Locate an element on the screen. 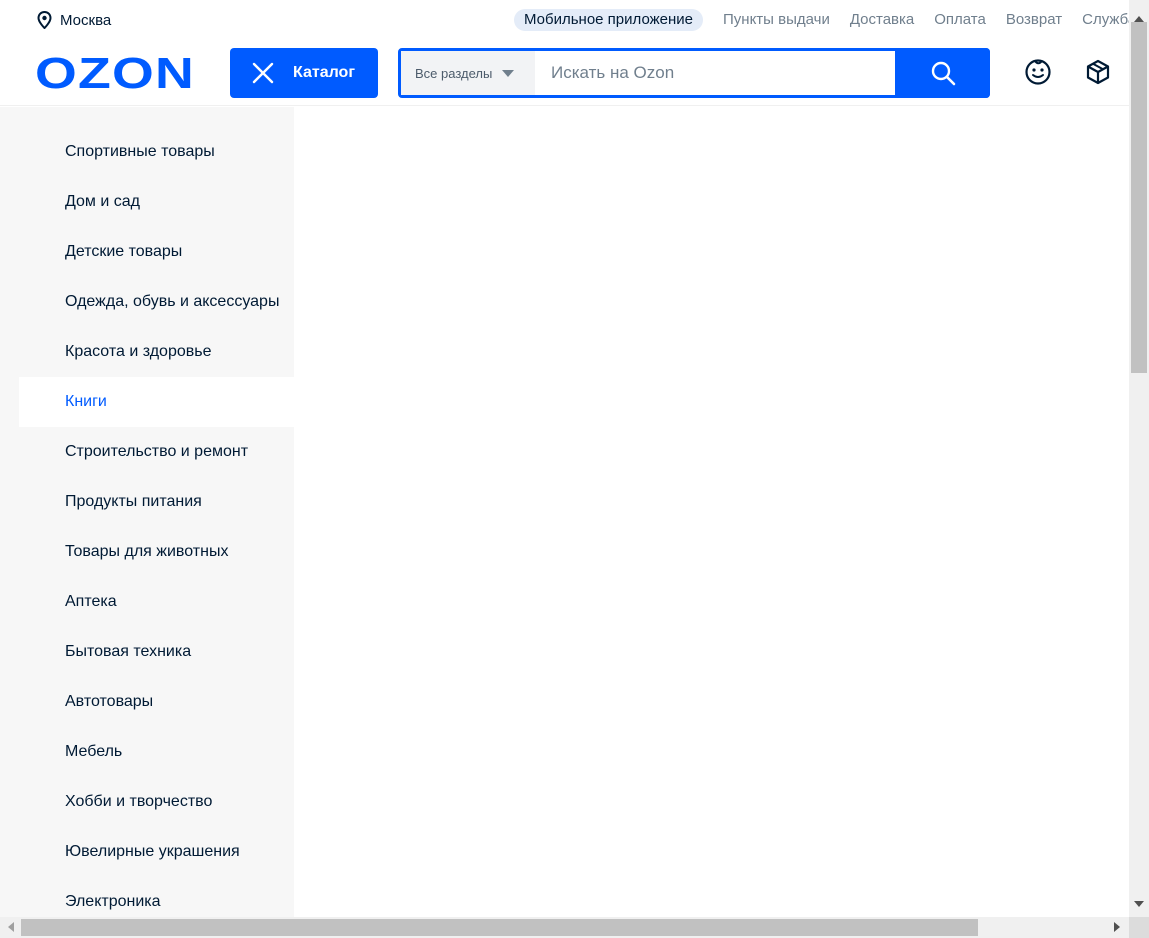 The width and height of the screenshot is (1149, 938). search-button is located at coordinates (942, 73).